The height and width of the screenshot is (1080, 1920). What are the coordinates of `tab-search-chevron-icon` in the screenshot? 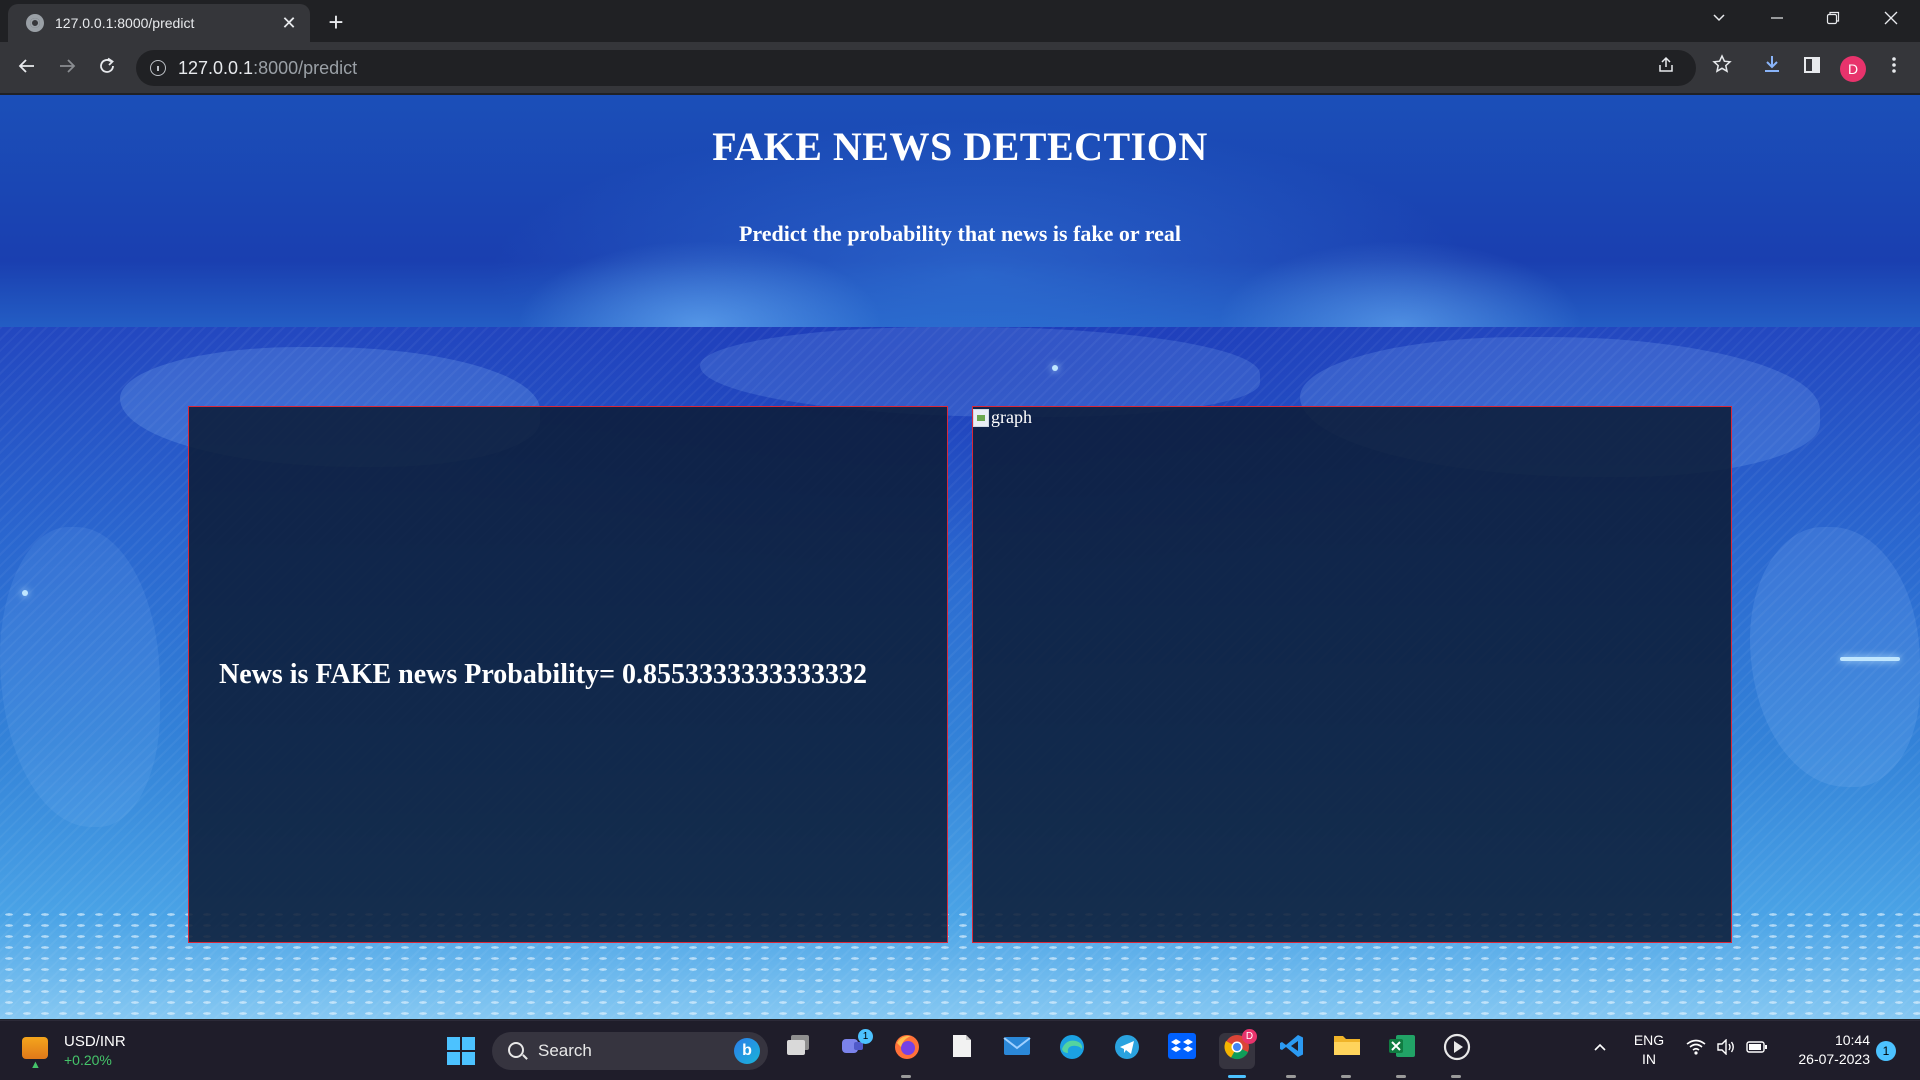 It's located at (1719, 21).